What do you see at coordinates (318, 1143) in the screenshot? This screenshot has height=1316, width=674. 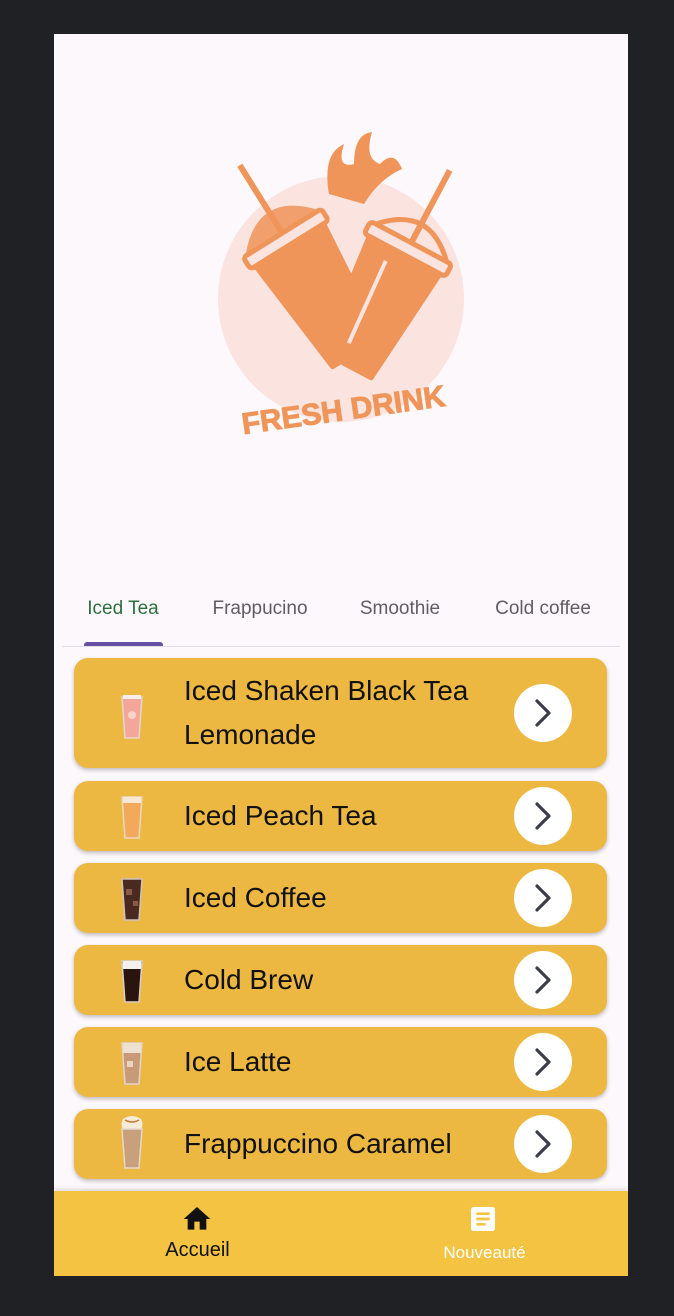 I see `drink-name: Frappuccino Caramel` at bounding box center [318, 1143].